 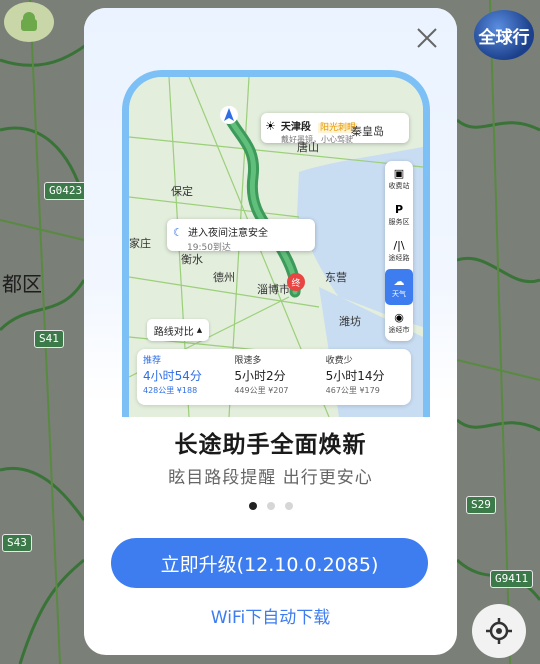 I want to click on navigation-arrow-icon, so click(x=229, y=115).